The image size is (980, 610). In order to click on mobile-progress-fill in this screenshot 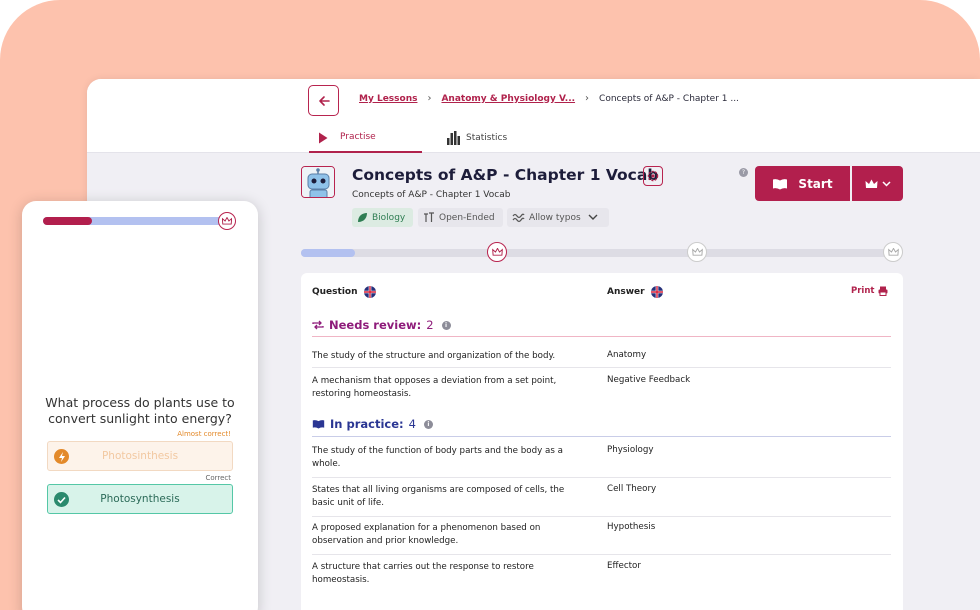, I will do `click(68, 221)`.